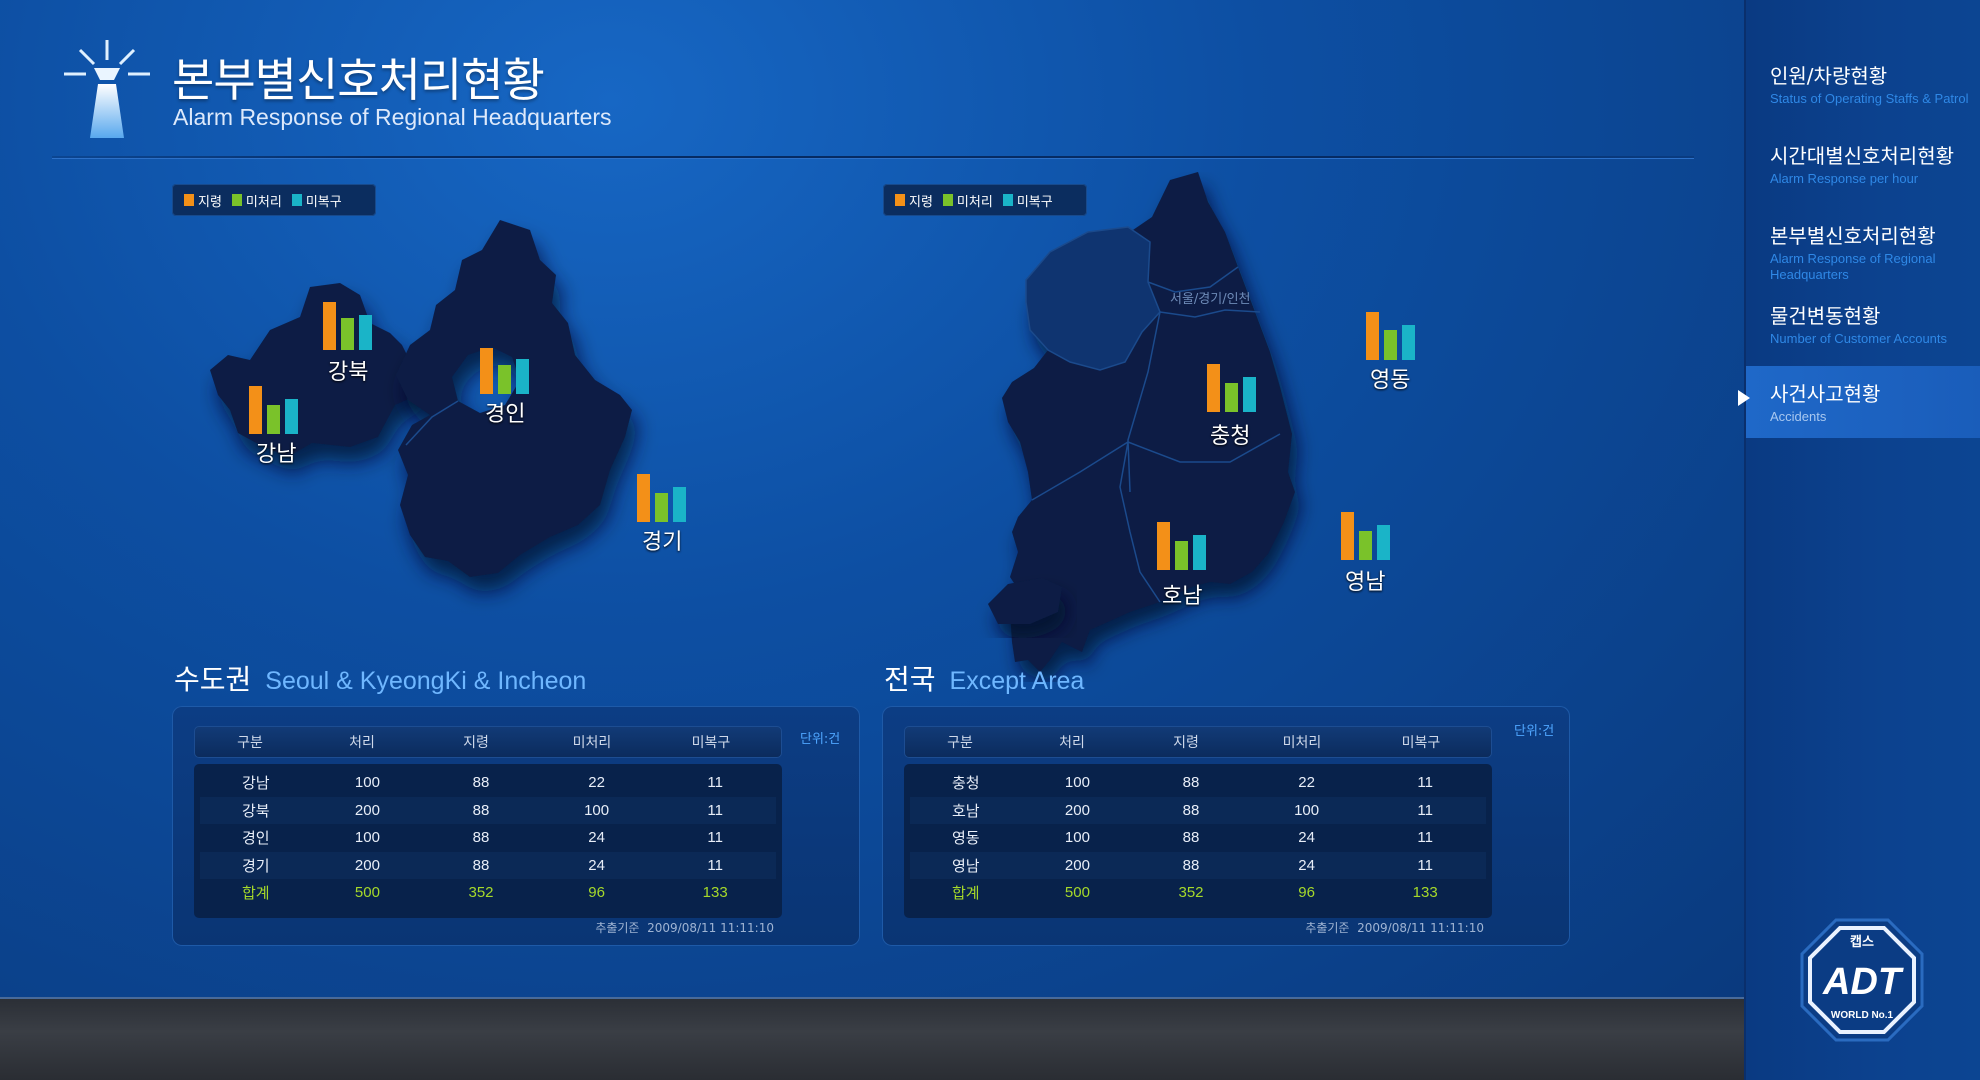  Describe the element at coordinates (1198, 783) in the screenshot. I see `table-row: 충청 100 88 22 11` at that location.